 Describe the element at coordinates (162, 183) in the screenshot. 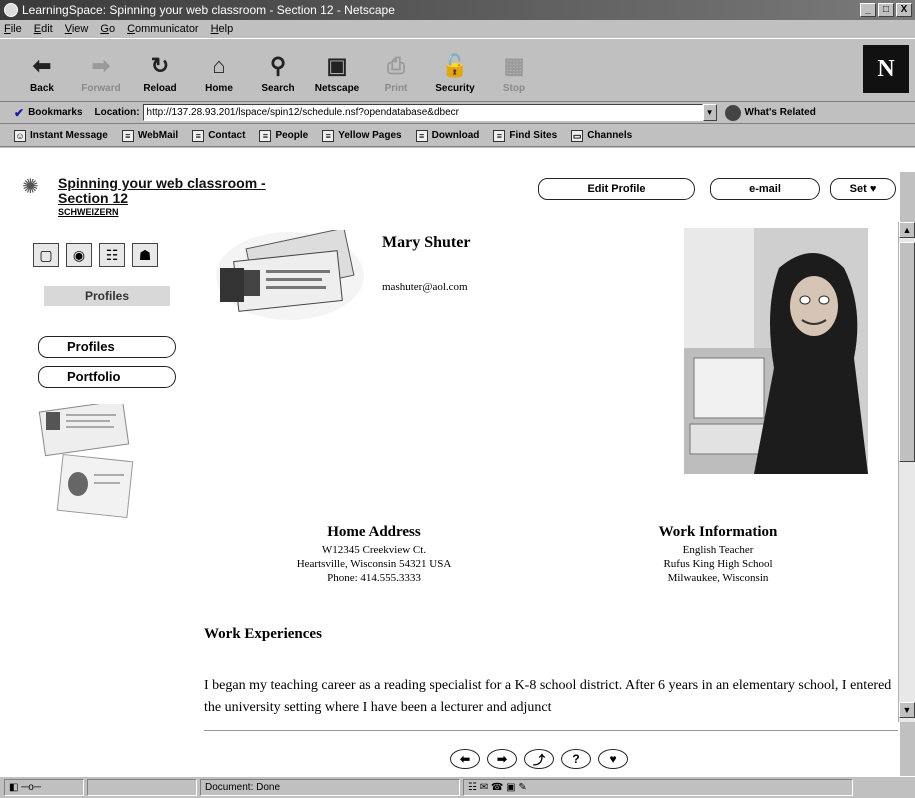

I see `course-title-line1: Spinning your web classroom -` at that location.